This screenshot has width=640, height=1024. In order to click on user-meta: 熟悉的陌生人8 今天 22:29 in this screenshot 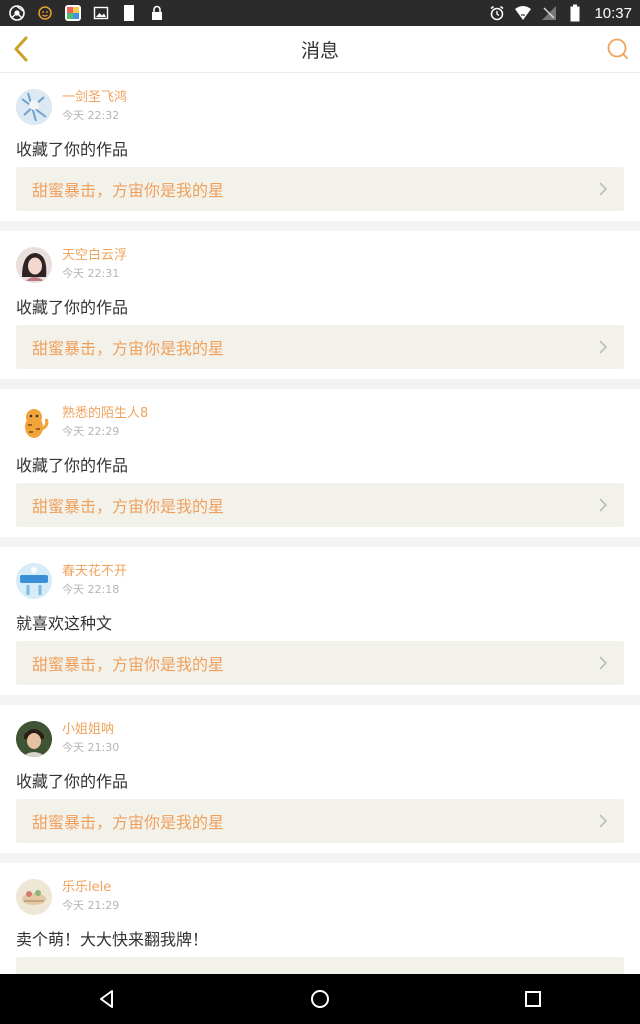, I will do `click(105, 423)`.